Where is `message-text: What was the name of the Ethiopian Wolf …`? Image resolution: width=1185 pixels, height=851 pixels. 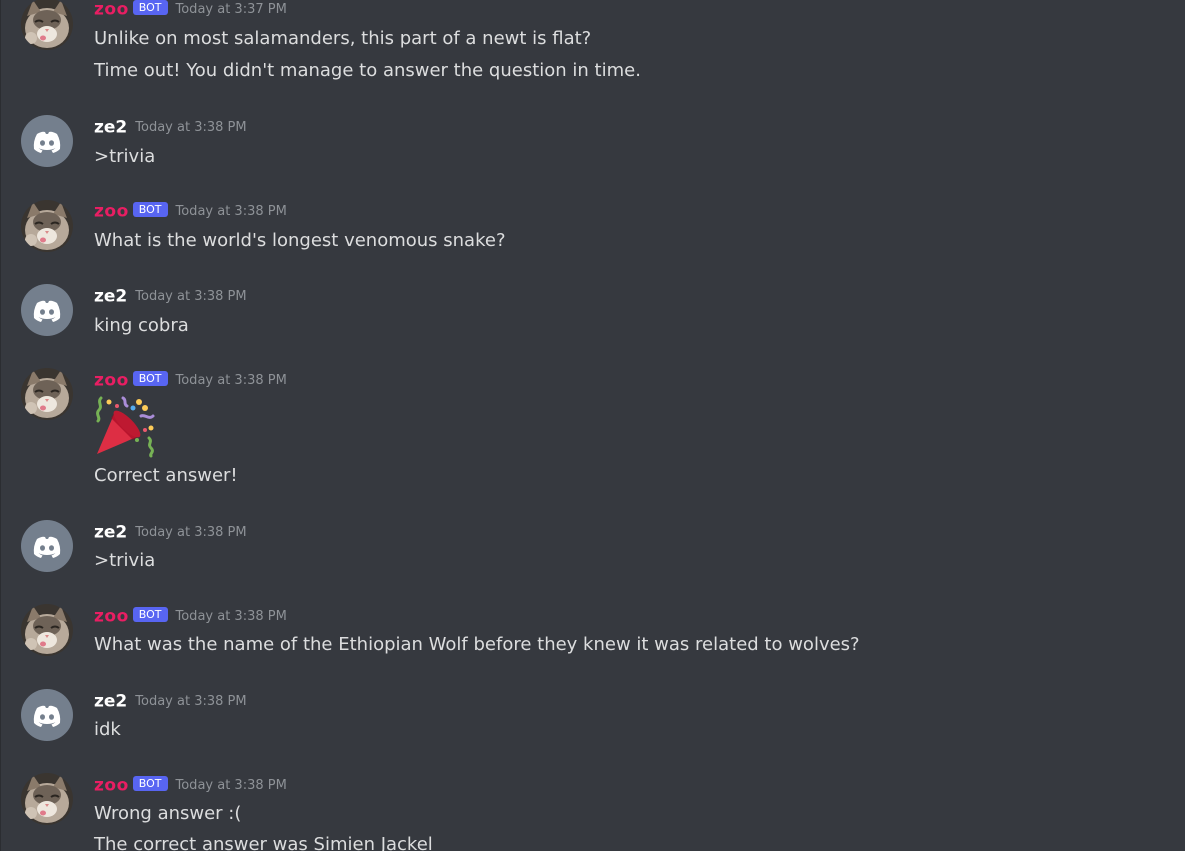
message-text: What was the name of the Ethiopian Wolf … is located at coordinates (477, 644).